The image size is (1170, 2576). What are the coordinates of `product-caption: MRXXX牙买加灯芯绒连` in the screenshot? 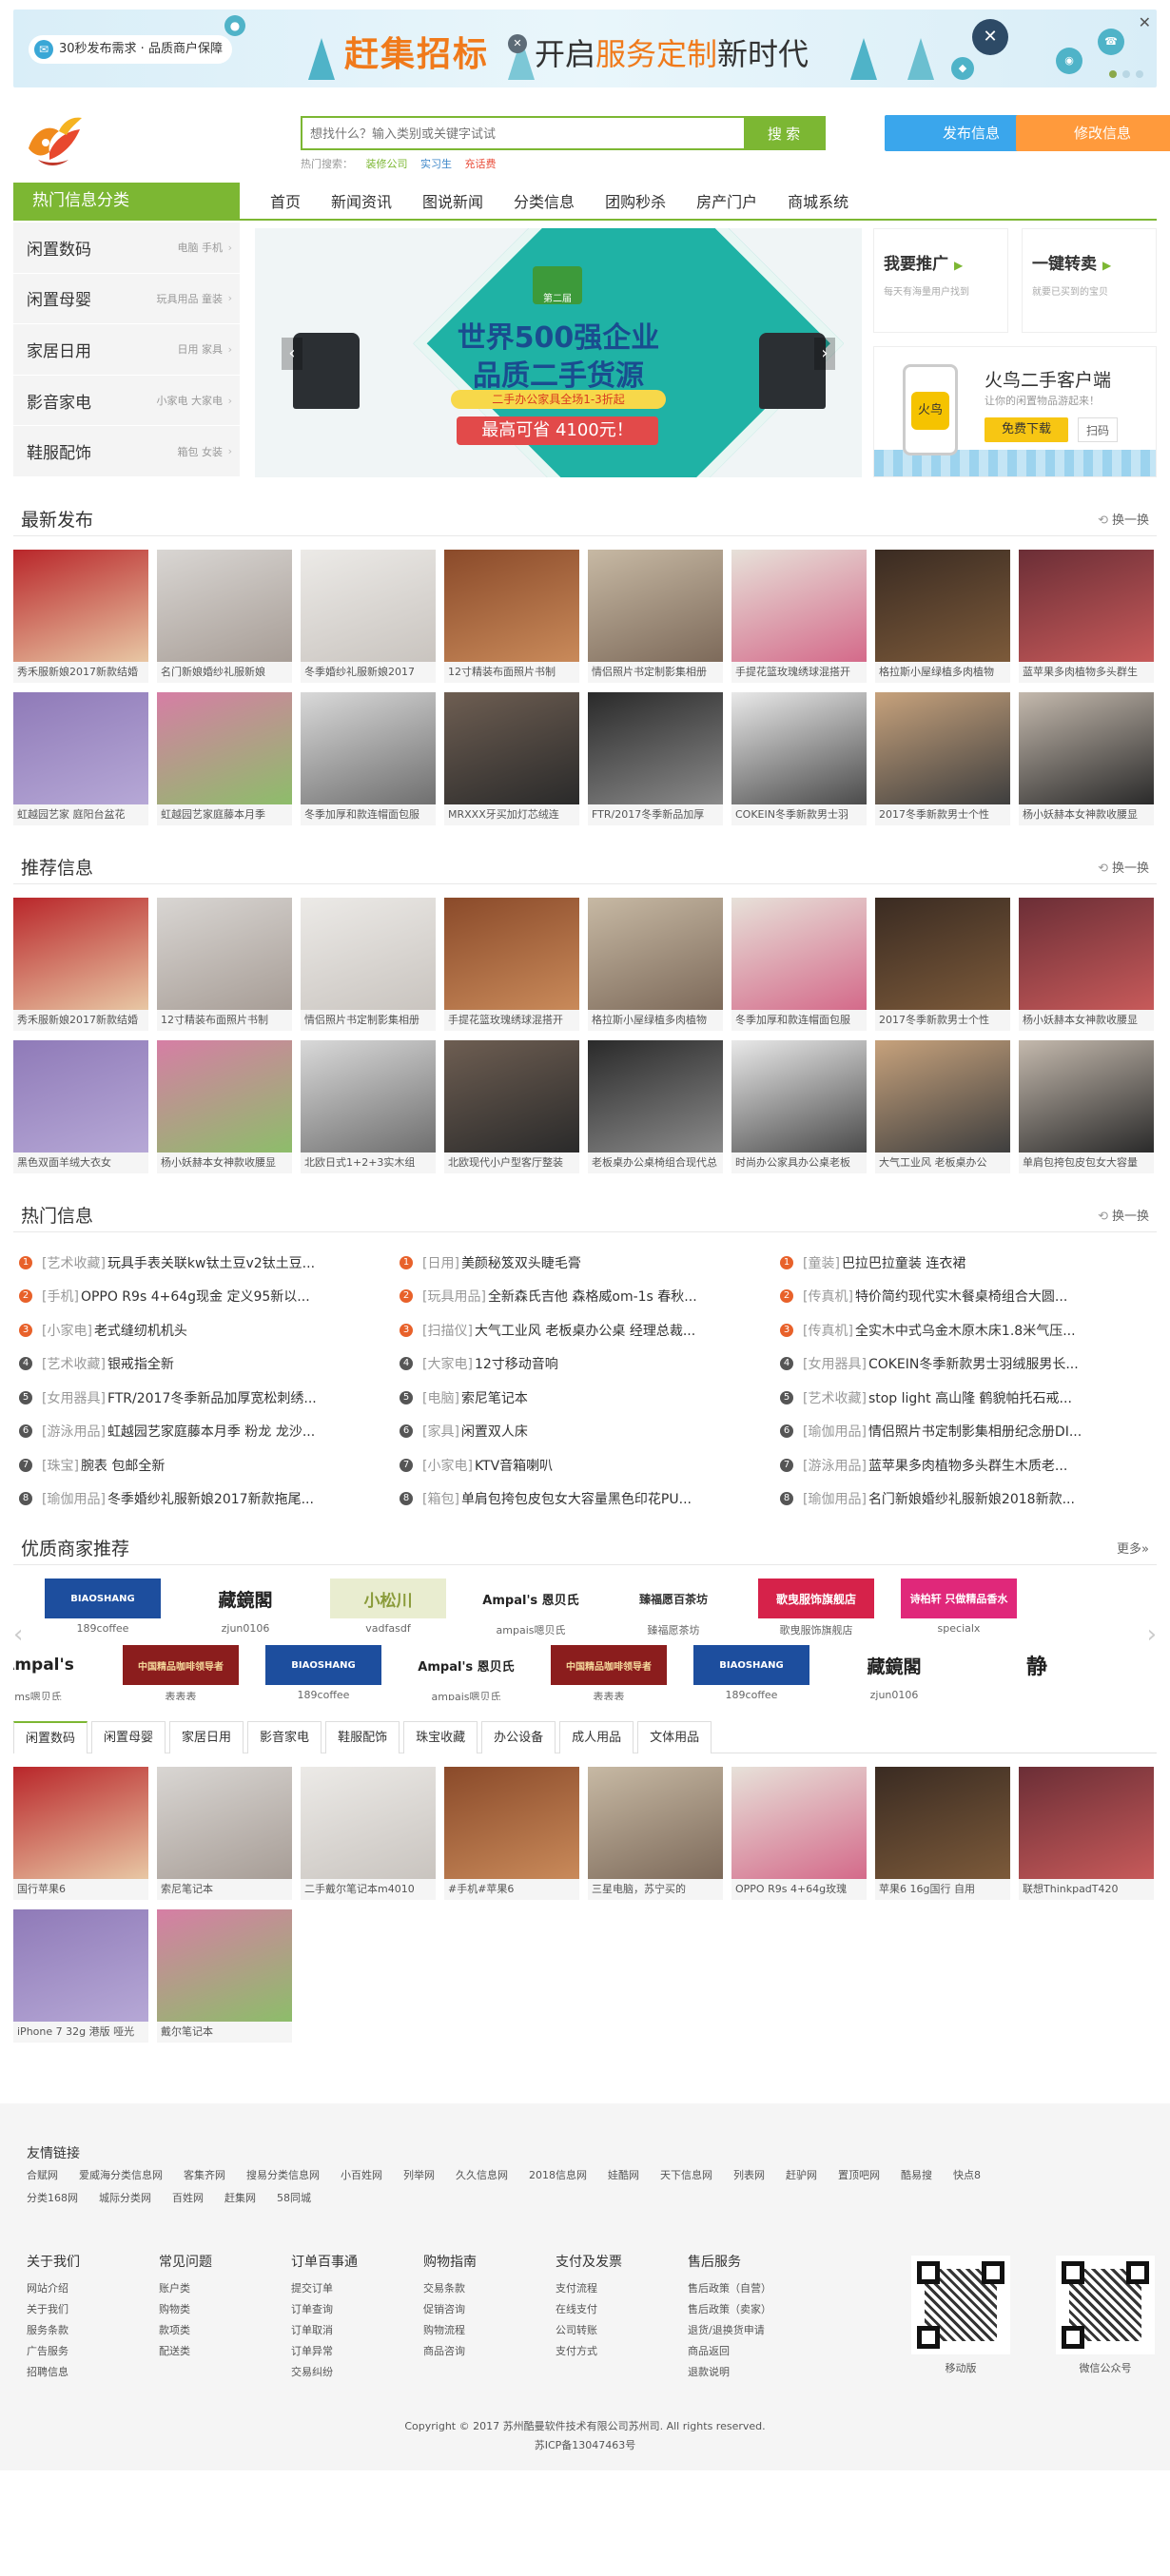 It's located at (511, 814).